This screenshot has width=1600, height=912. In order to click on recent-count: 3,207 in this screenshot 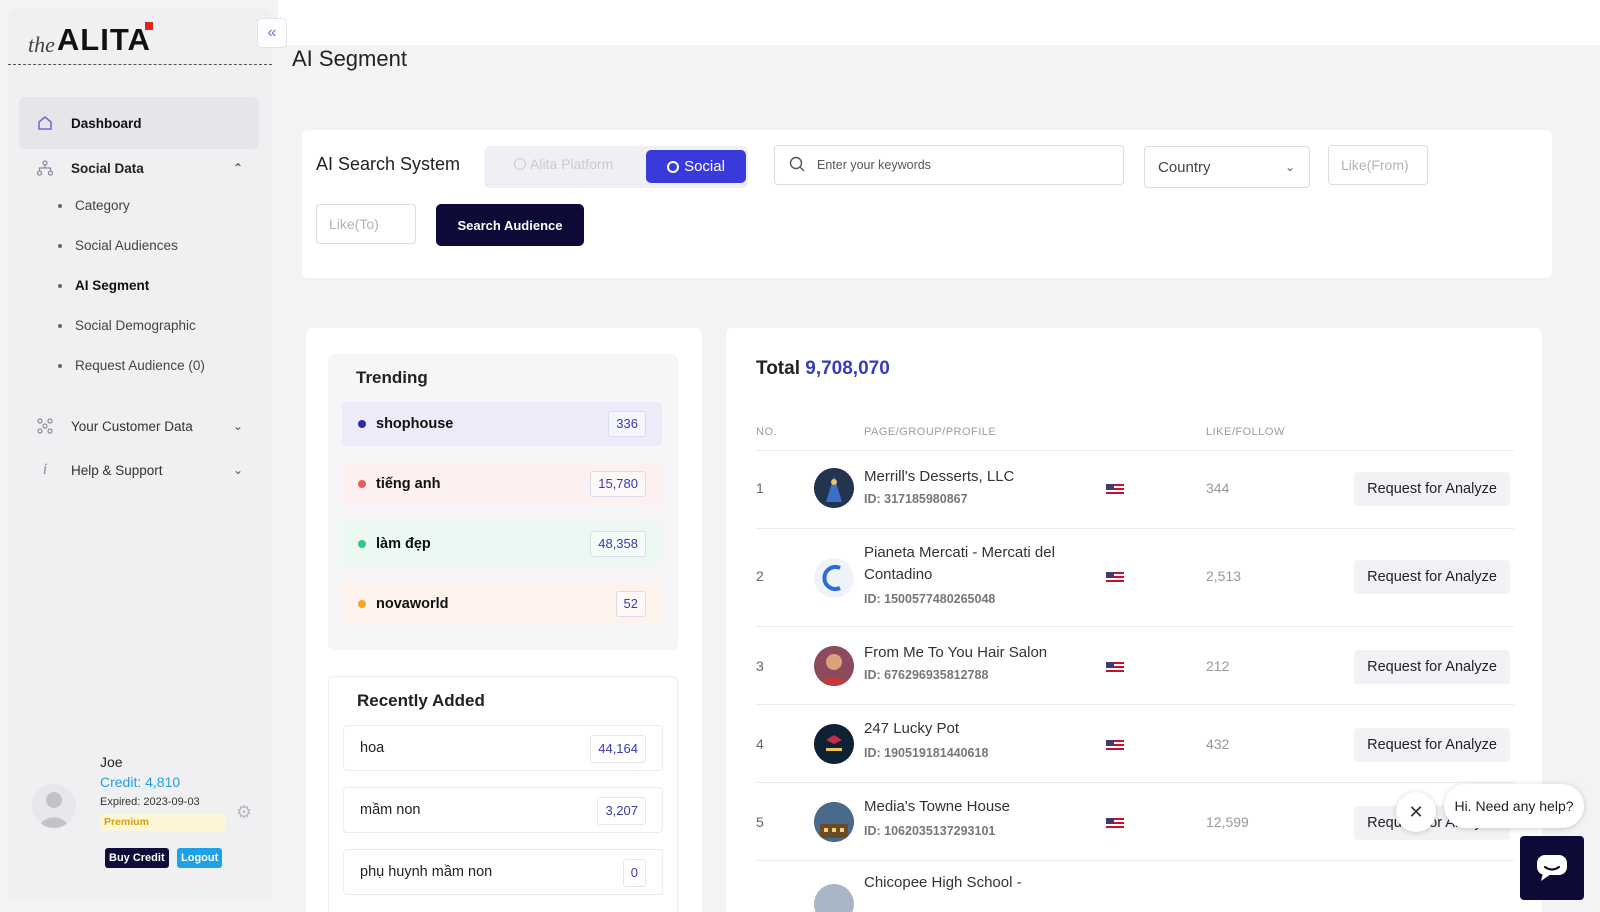, I will do `click(621, 811)`.